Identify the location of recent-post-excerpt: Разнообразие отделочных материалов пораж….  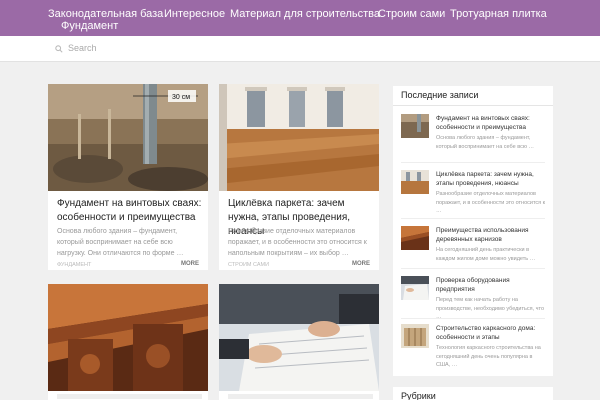
(491, 202).